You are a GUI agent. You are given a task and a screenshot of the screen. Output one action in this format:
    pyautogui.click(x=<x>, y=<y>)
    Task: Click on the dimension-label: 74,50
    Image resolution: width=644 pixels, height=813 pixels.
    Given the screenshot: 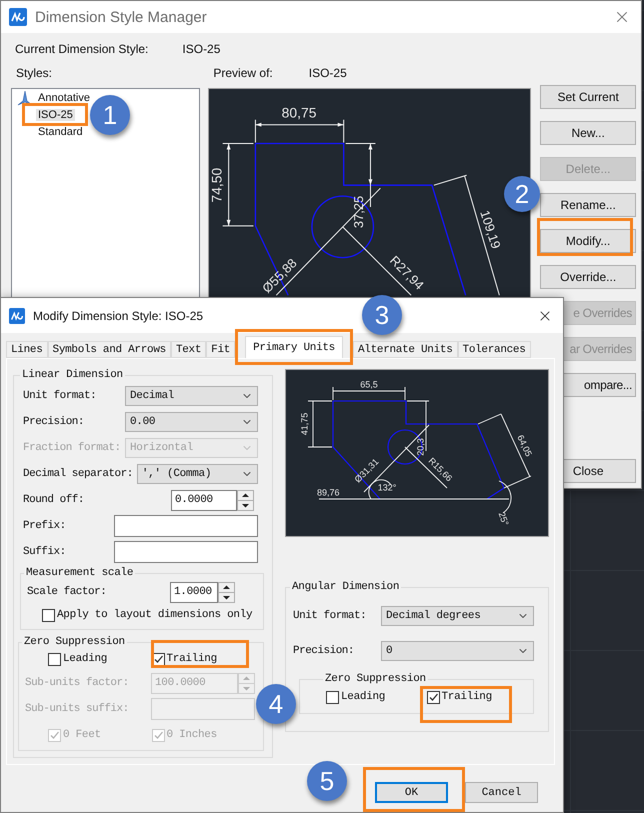 What is the action you would take?
    pyautogui.click(x=217, y=185)
    